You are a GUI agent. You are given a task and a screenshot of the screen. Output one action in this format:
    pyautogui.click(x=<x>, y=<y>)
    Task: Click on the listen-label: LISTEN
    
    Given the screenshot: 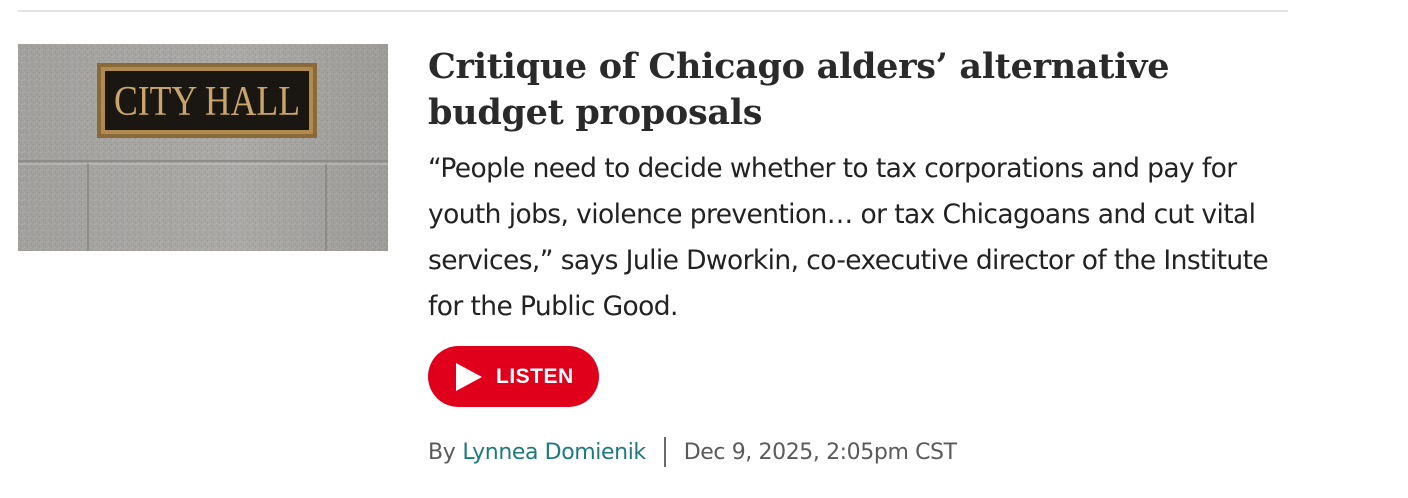 What is the action you would take?
    pyautogui.click(x=535, y=376)
    